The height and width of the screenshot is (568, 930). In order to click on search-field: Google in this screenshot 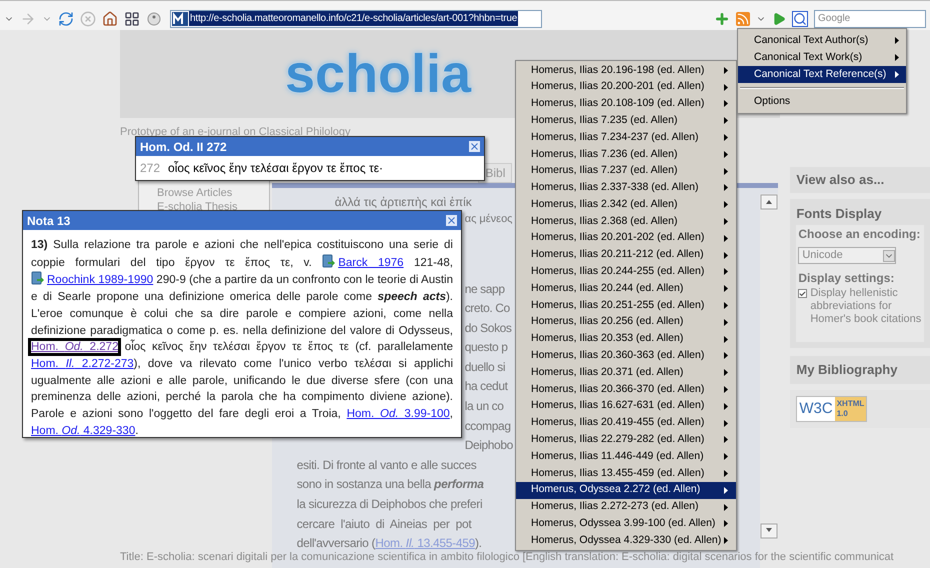, I will do `click(870, 19)`.